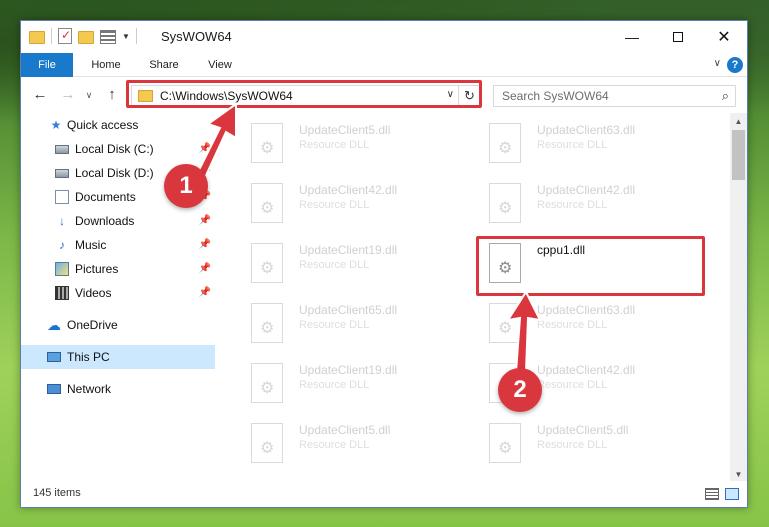 Image resolution: width=769 pixels, height=527 pixels. I want to click on tab-file: File, so click(47, 65).